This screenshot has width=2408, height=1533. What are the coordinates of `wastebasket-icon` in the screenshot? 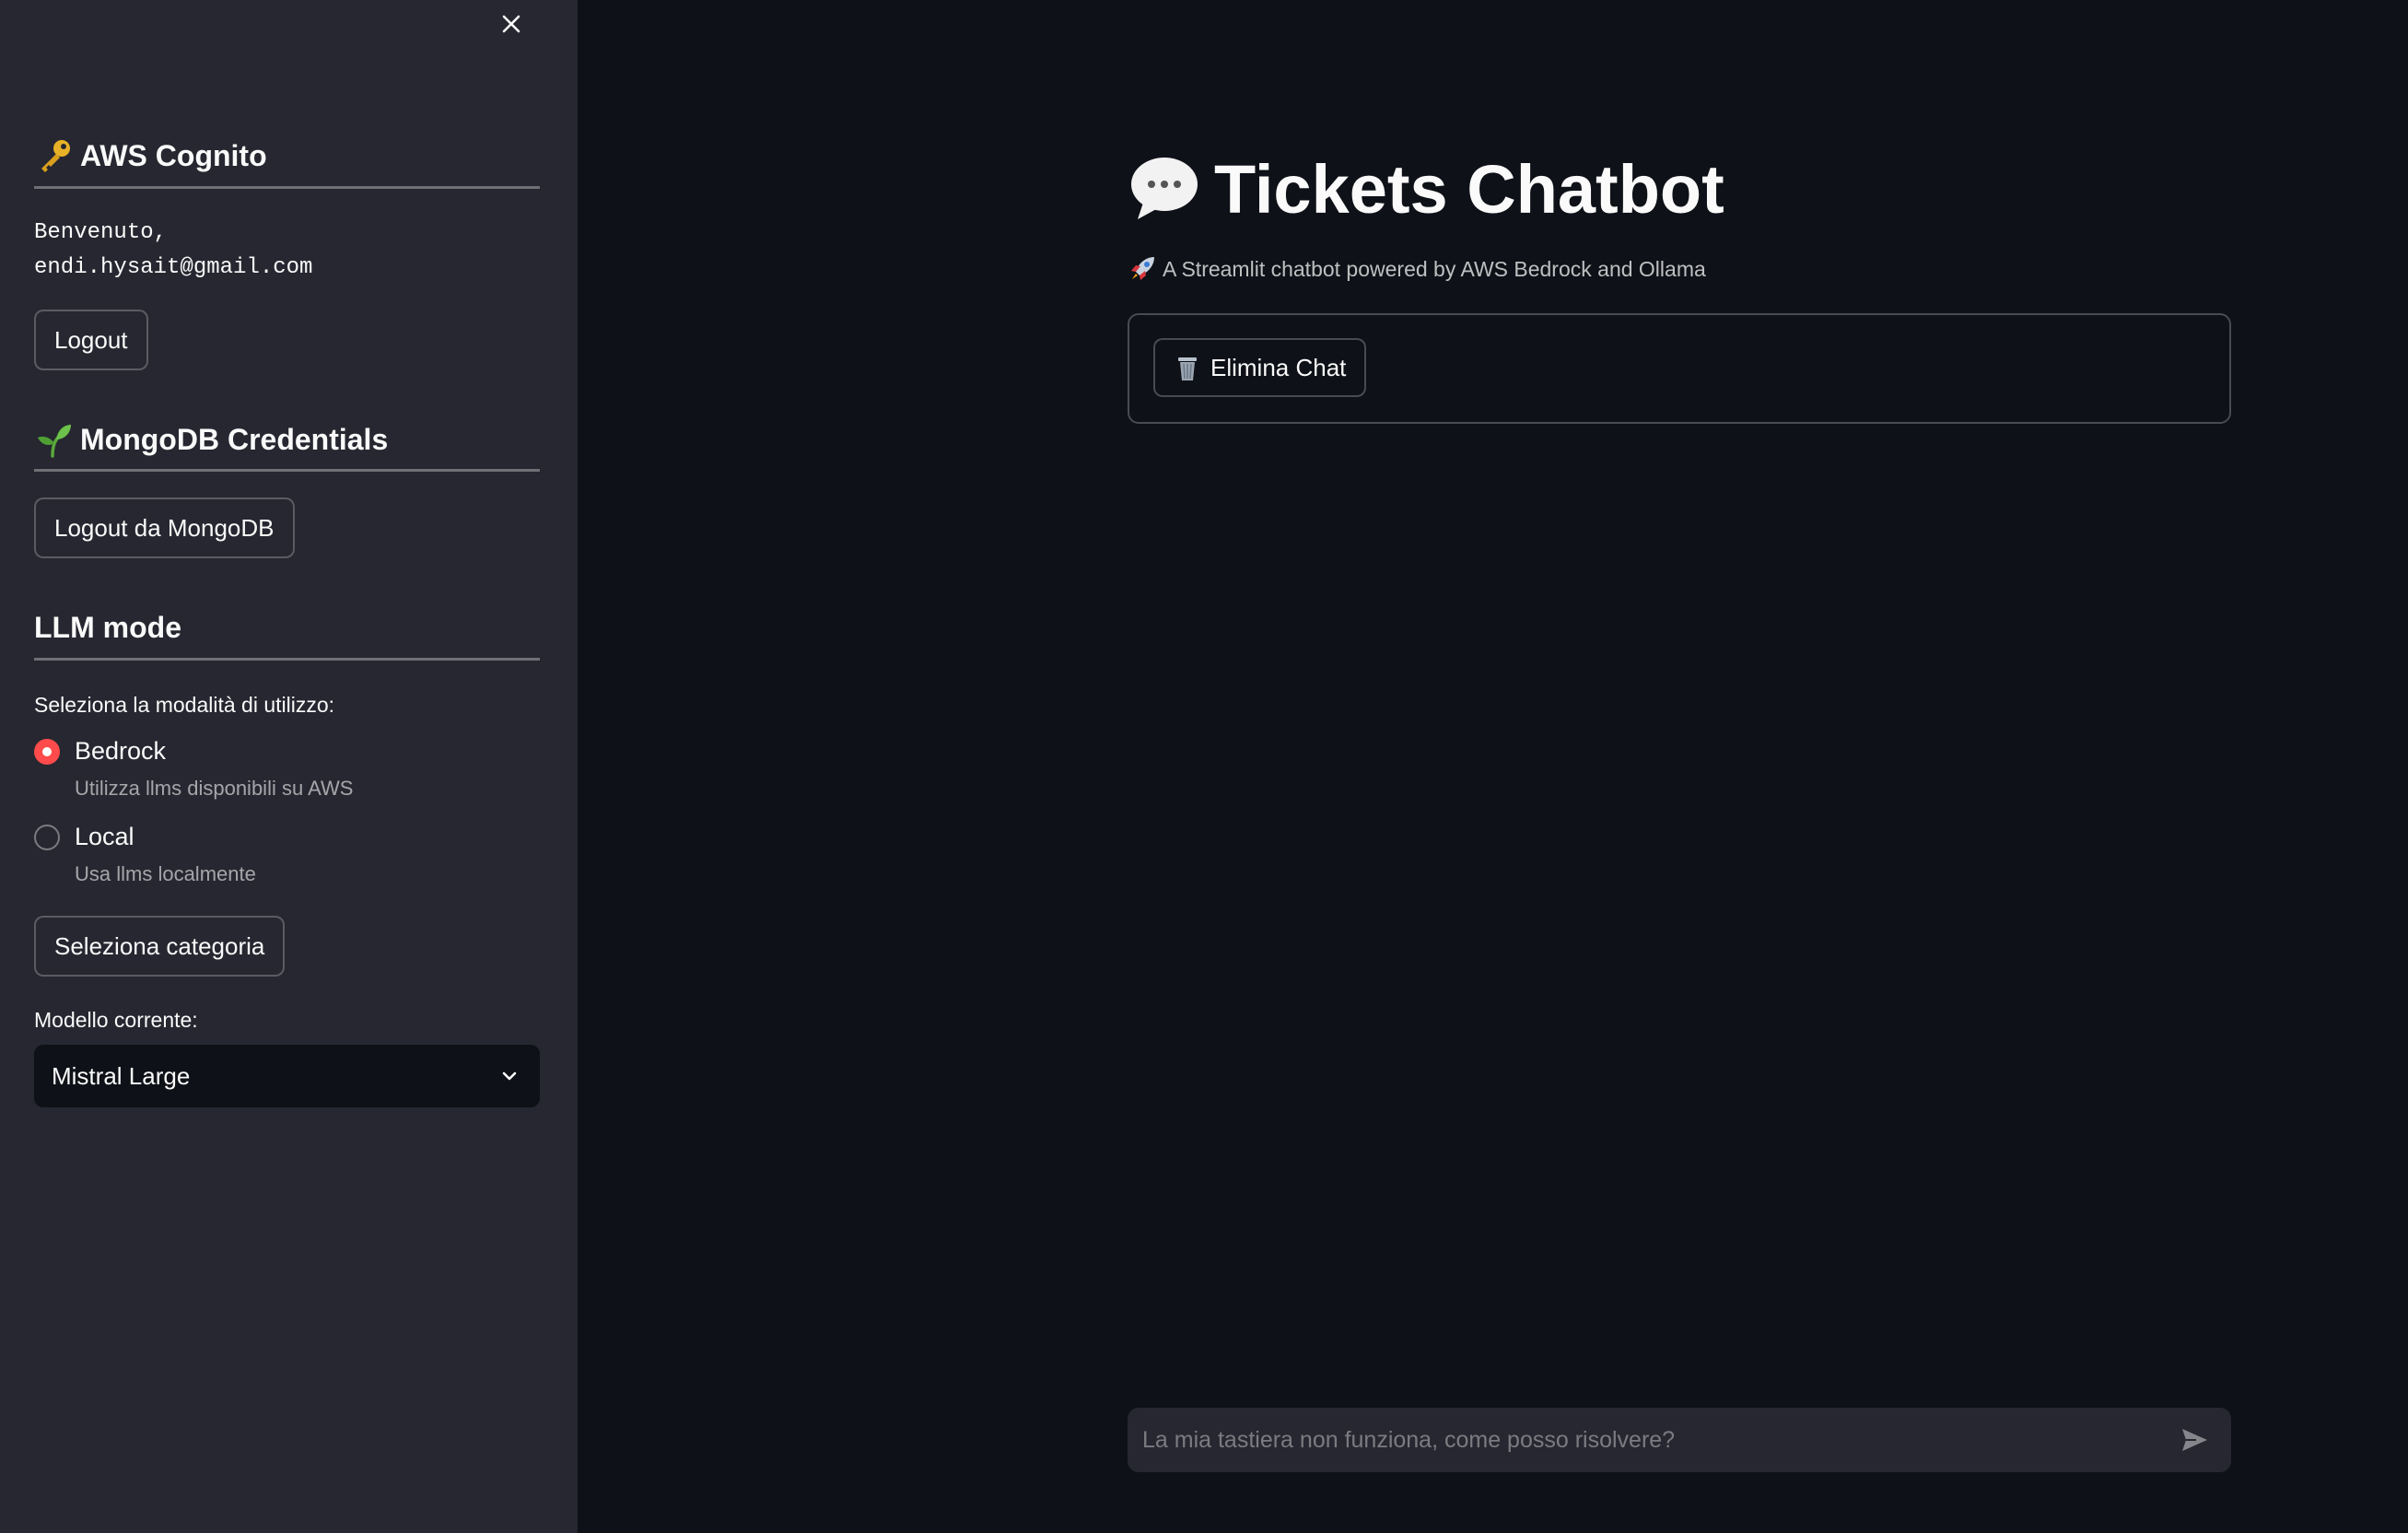 It's located at (1187, 367).